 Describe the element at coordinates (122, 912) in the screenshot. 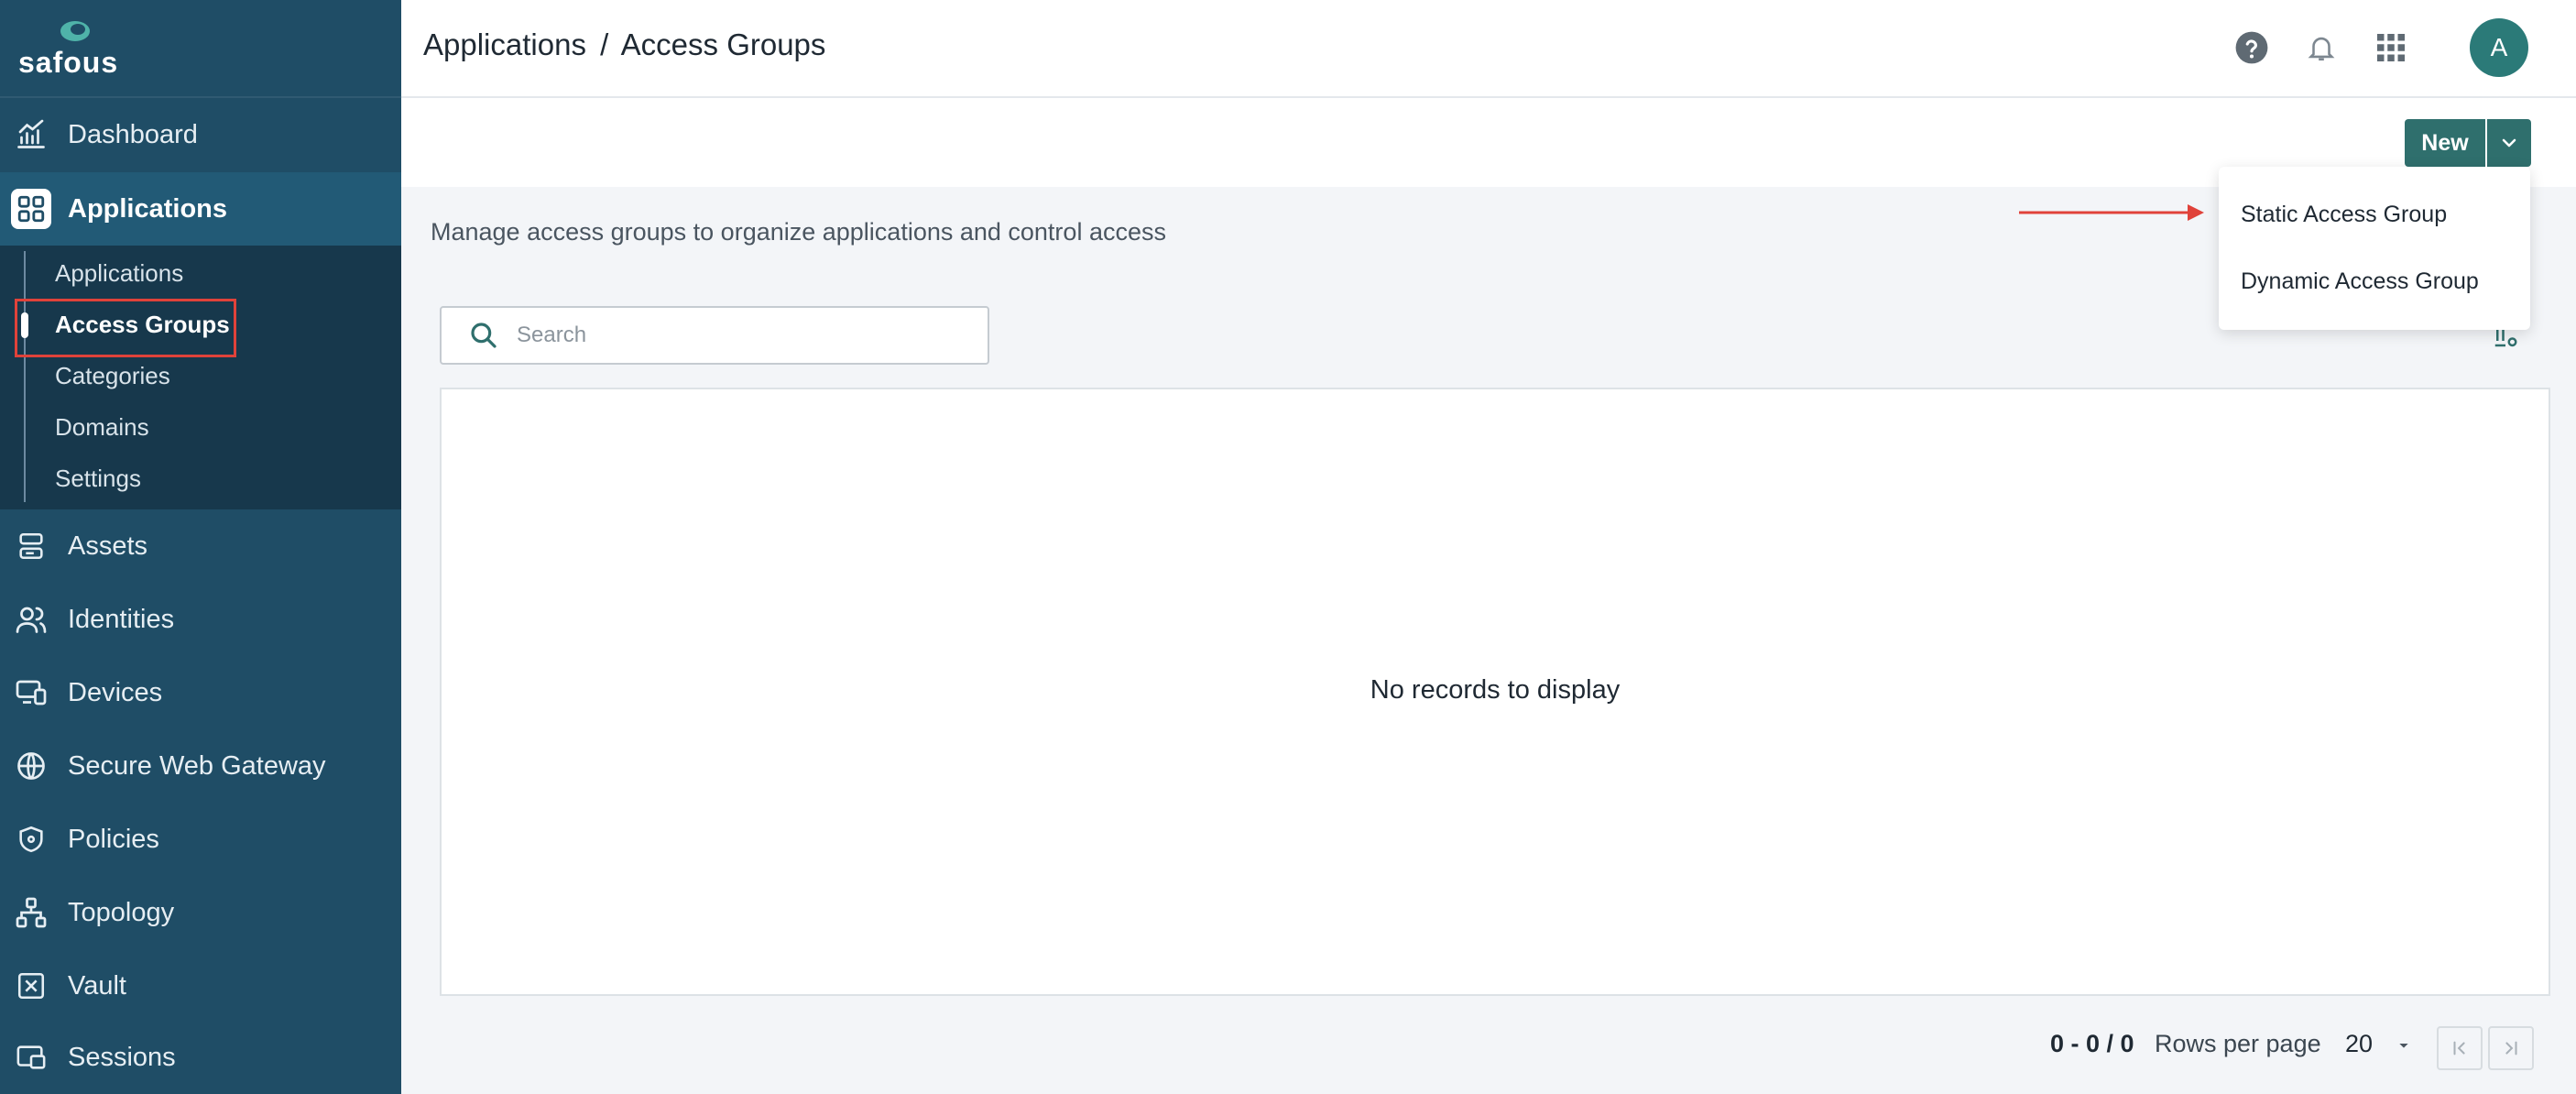

I see `sidebar-item-label: Topology` at that location.